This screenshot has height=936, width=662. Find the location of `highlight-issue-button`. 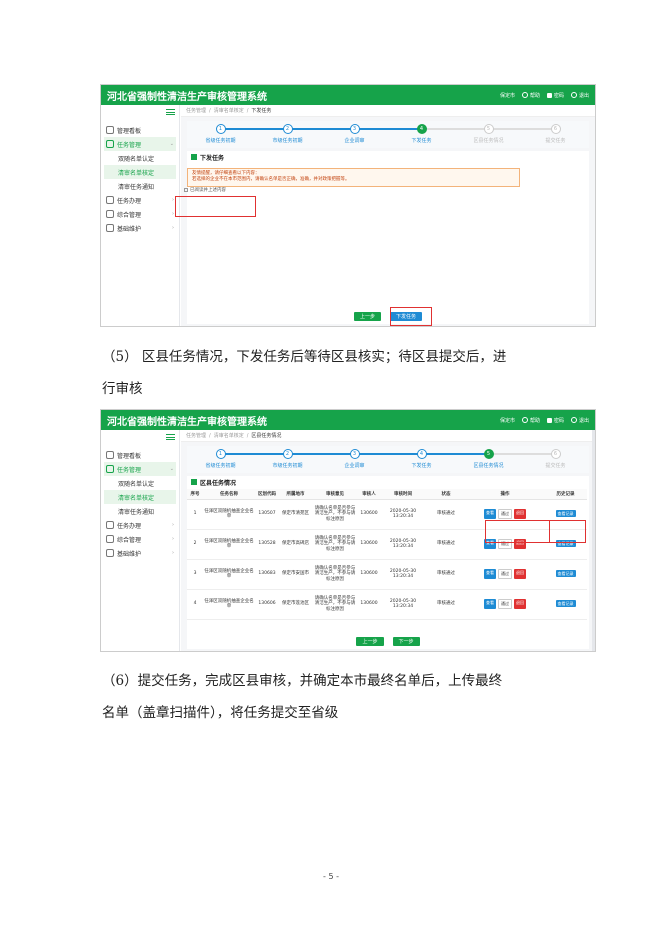

highlight-issue-button is located at coordinates (411, 316).